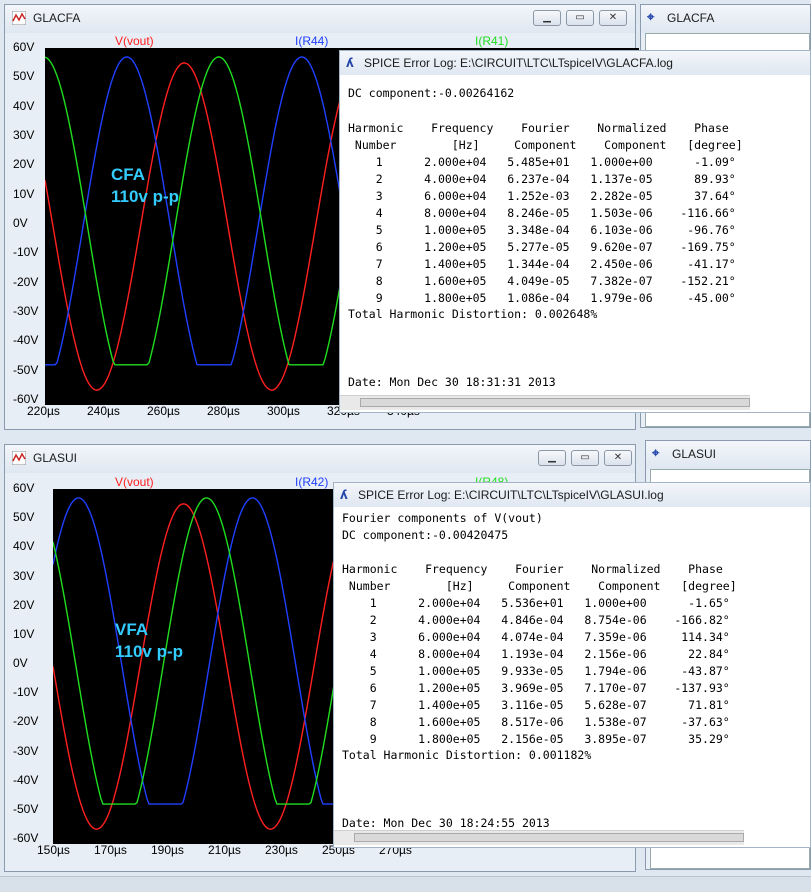  Describe the element at coordinates (145, 186) in the screenshot. I see `plot-annotation: CFA 110v p-p` at that location.